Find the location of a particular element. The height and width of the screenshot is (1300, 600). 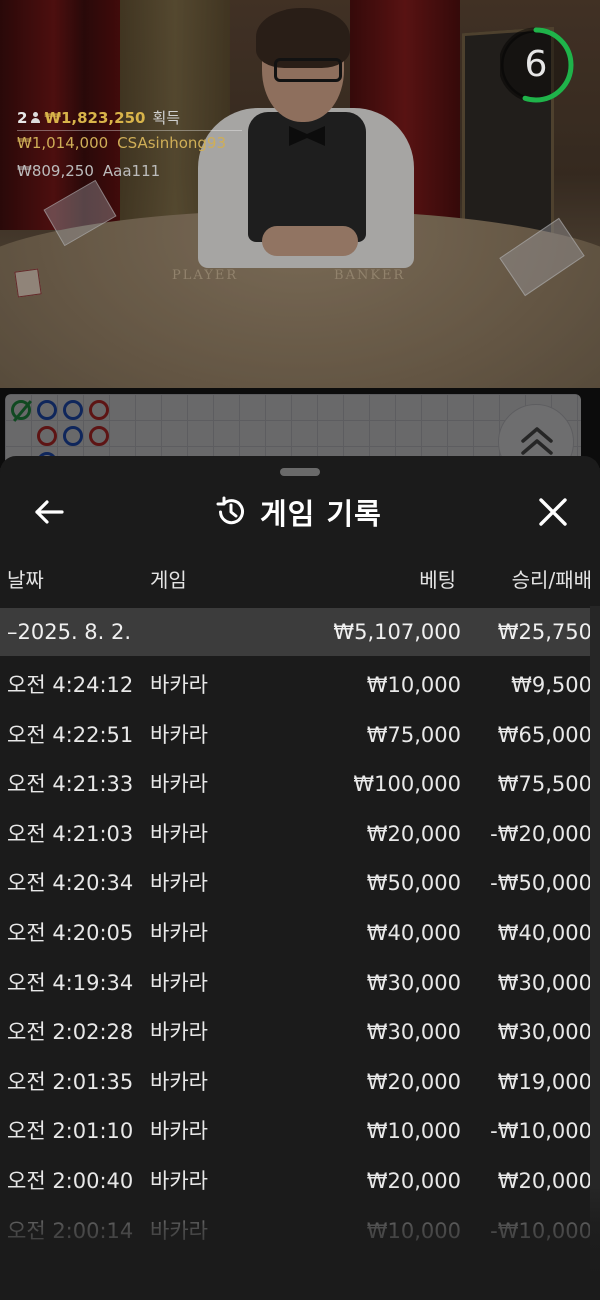

winners-count: 2 is located at coordinates (22, 118).